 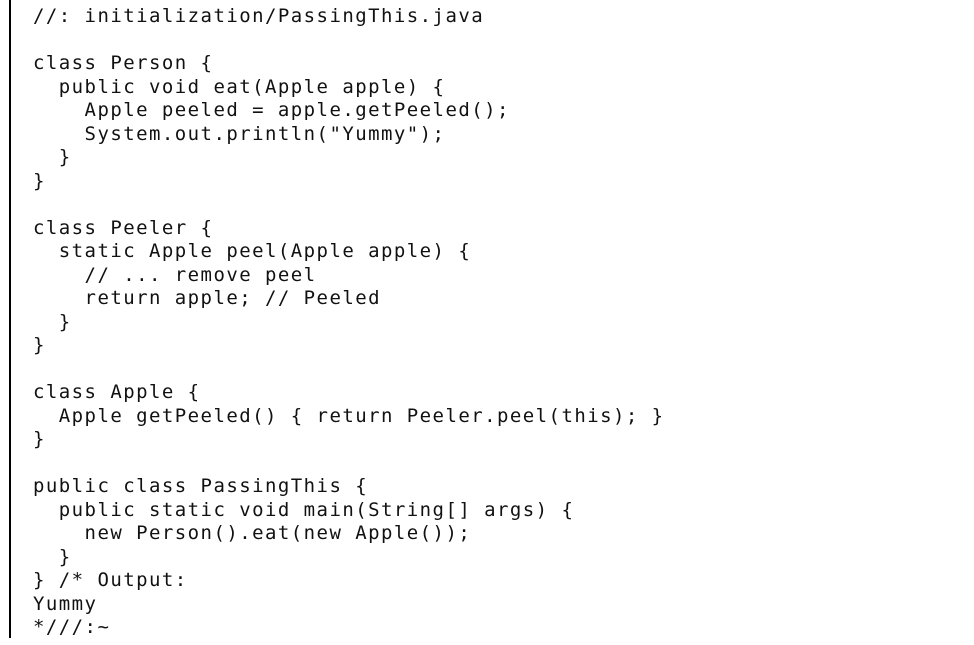 I want to click on code-line: return apple; // Peeled, so click(x=207, y=298).